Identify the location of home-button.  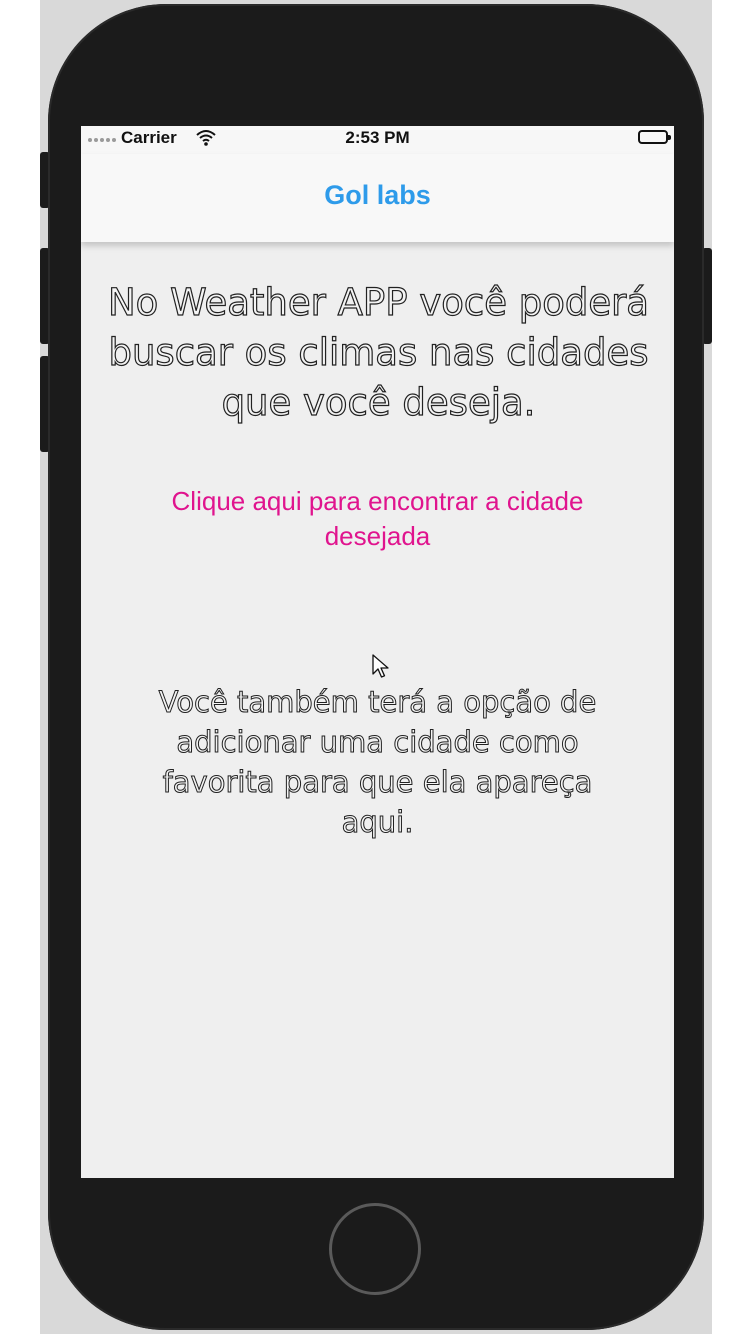
(375, 1249).